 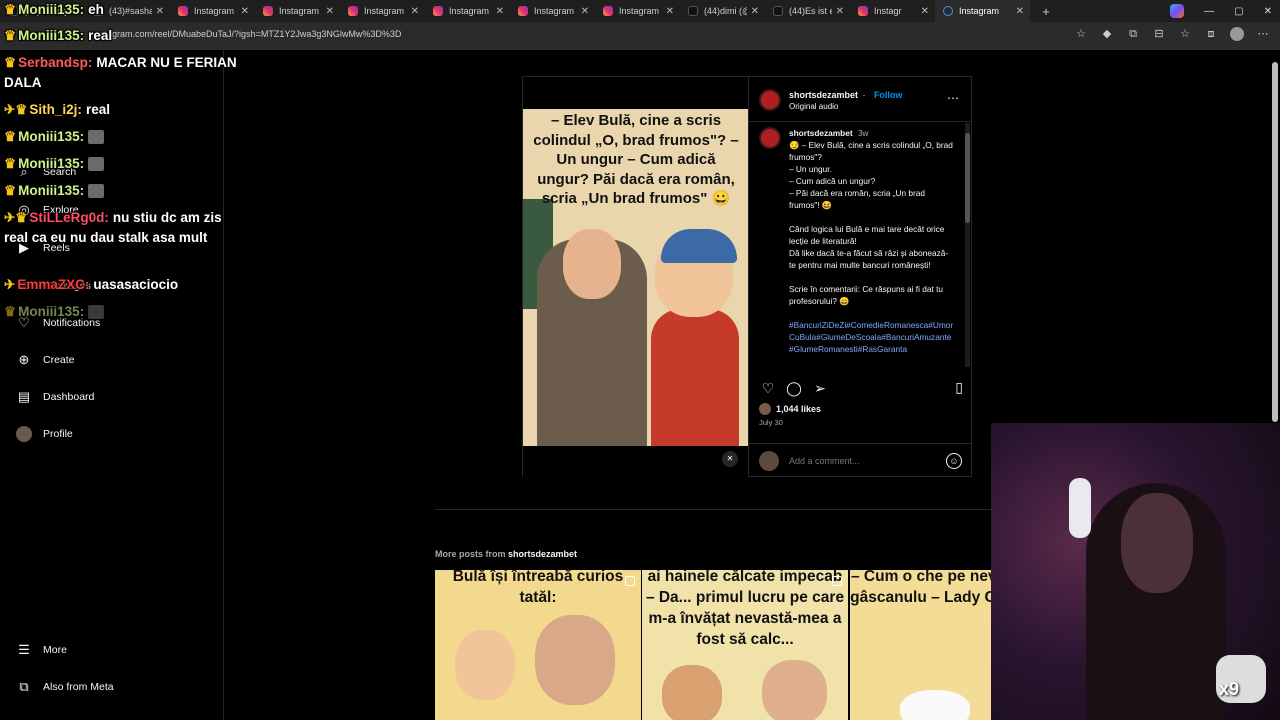 I want to click on follow-button: Follow, so click(x=888, y=95).